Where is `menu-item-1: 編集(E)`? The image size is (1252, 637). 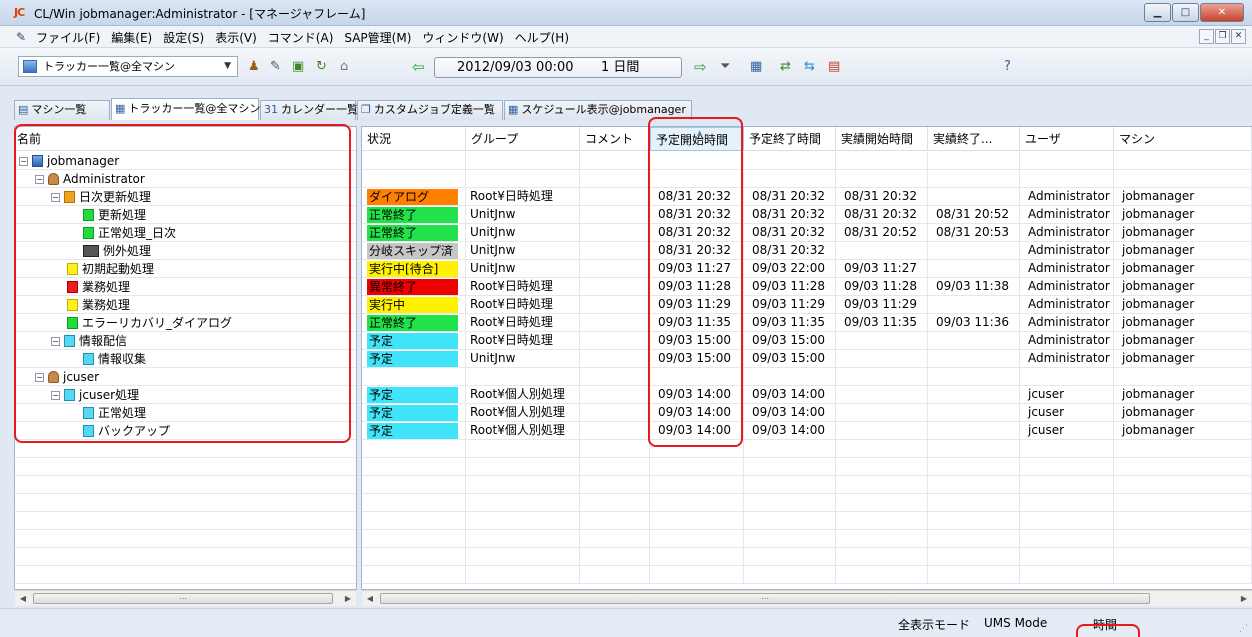
menu-item-1: 編集(E) is located at coordinates (131, 37).